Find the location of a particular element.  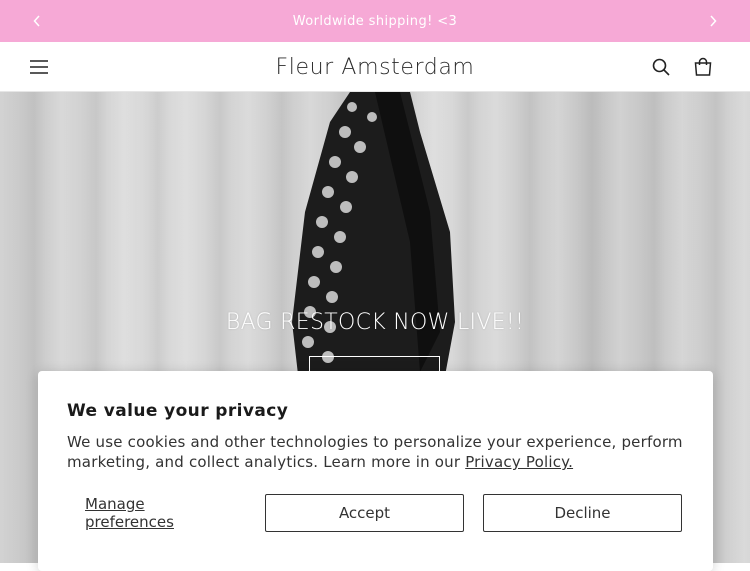

announcement-next-button is located at coordinates (713, 21).